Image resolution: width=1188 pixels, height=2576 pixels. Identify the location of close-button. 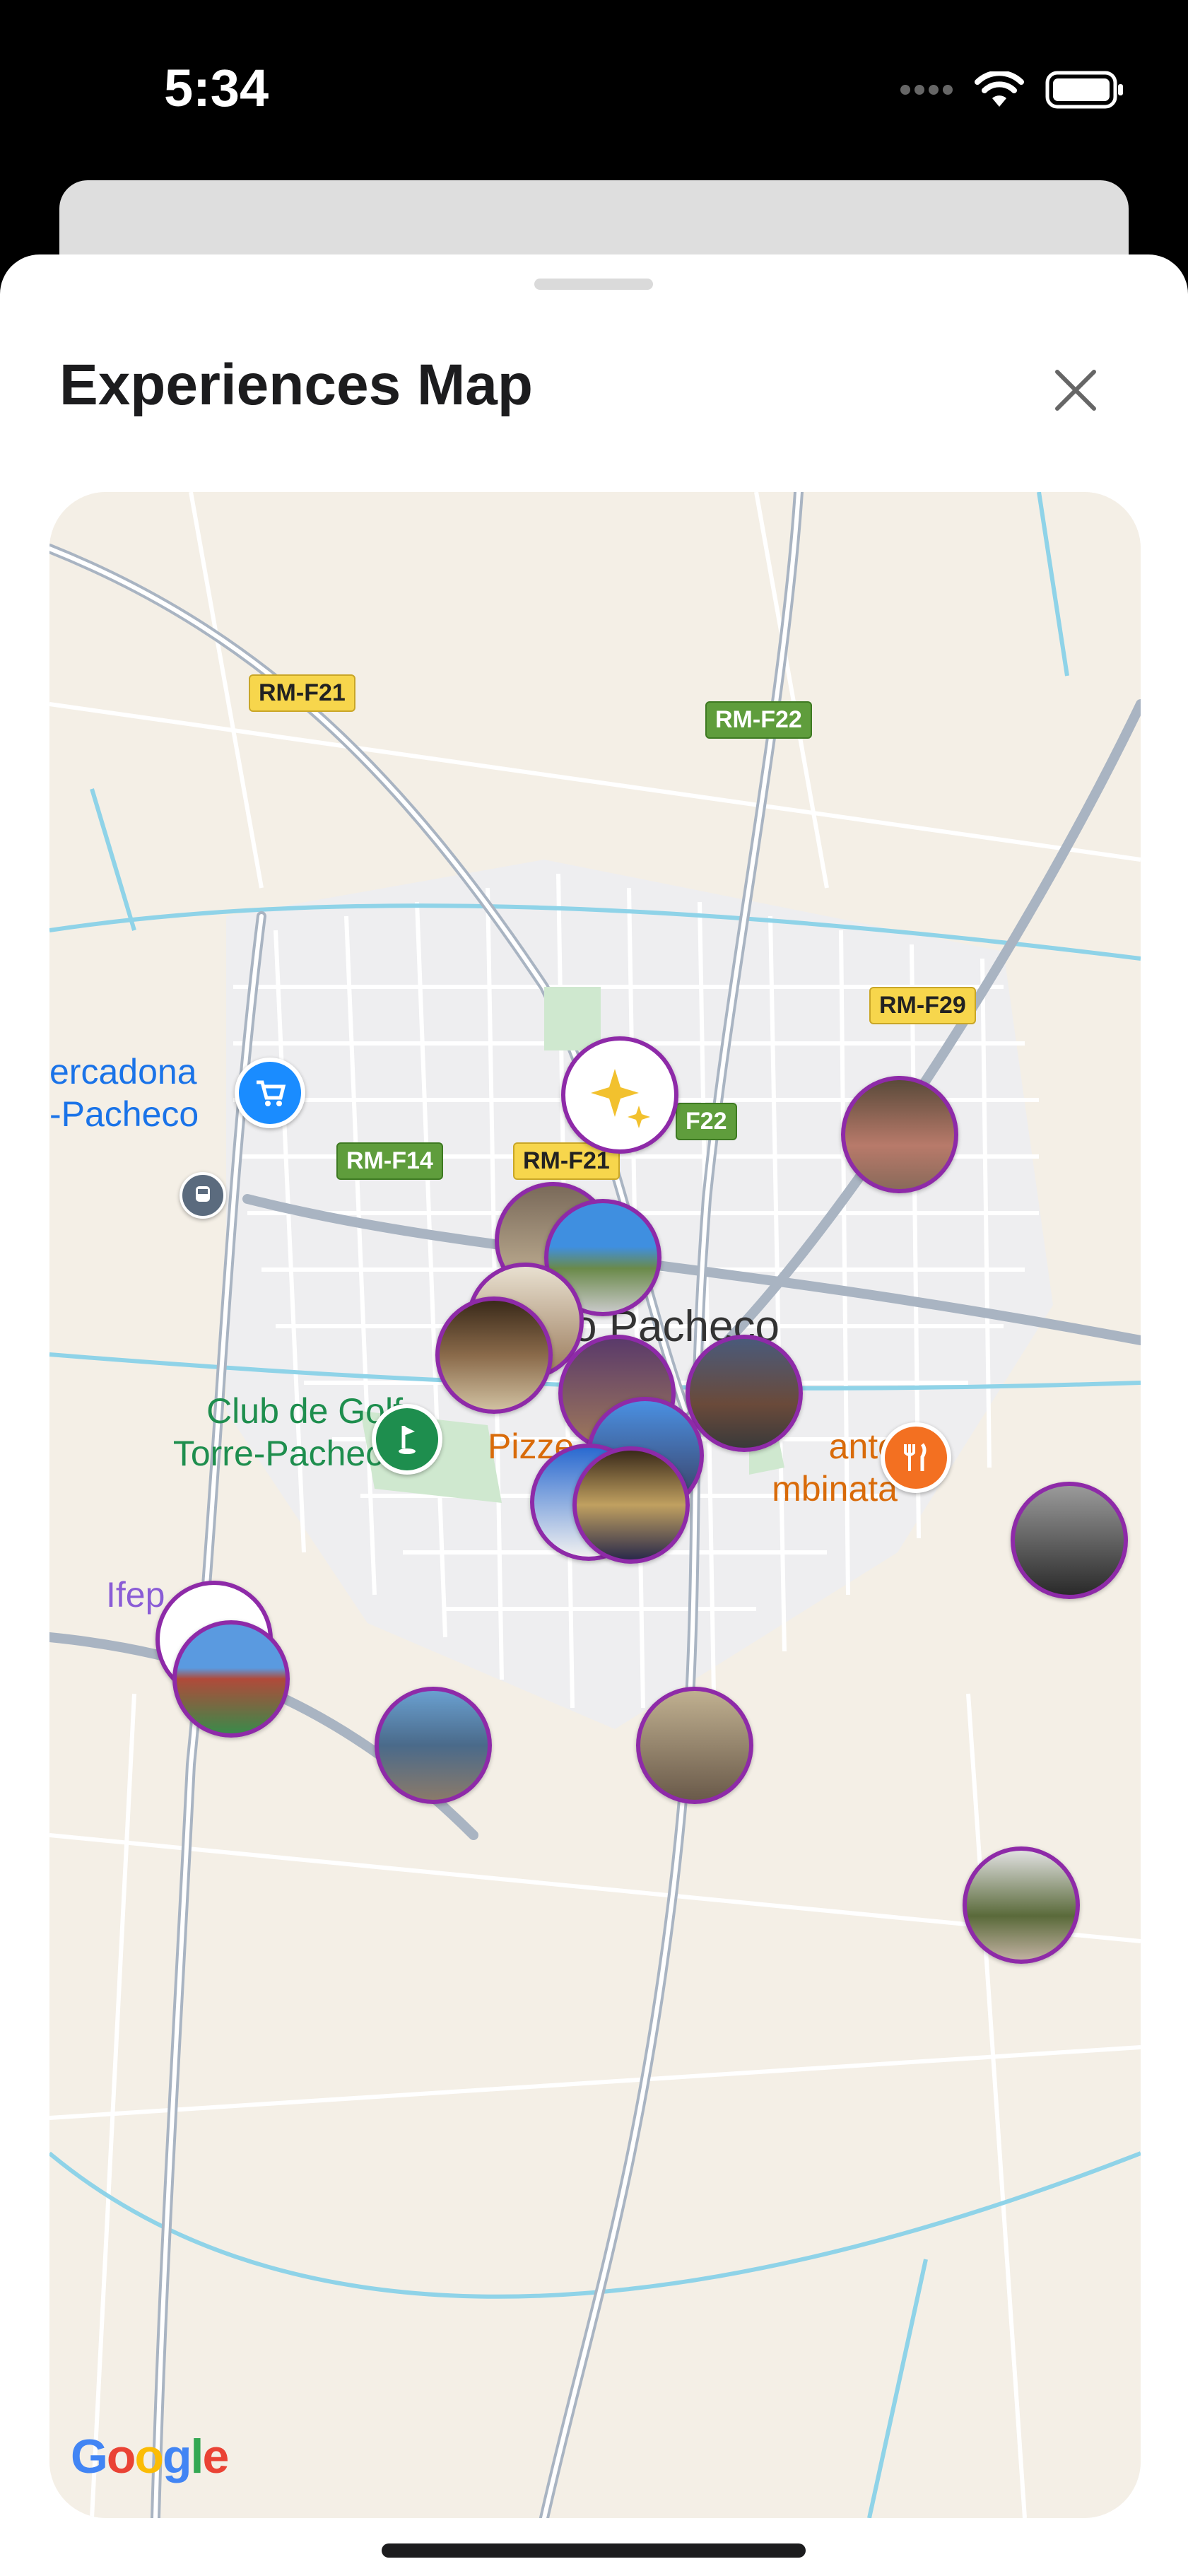
(1075, 391).